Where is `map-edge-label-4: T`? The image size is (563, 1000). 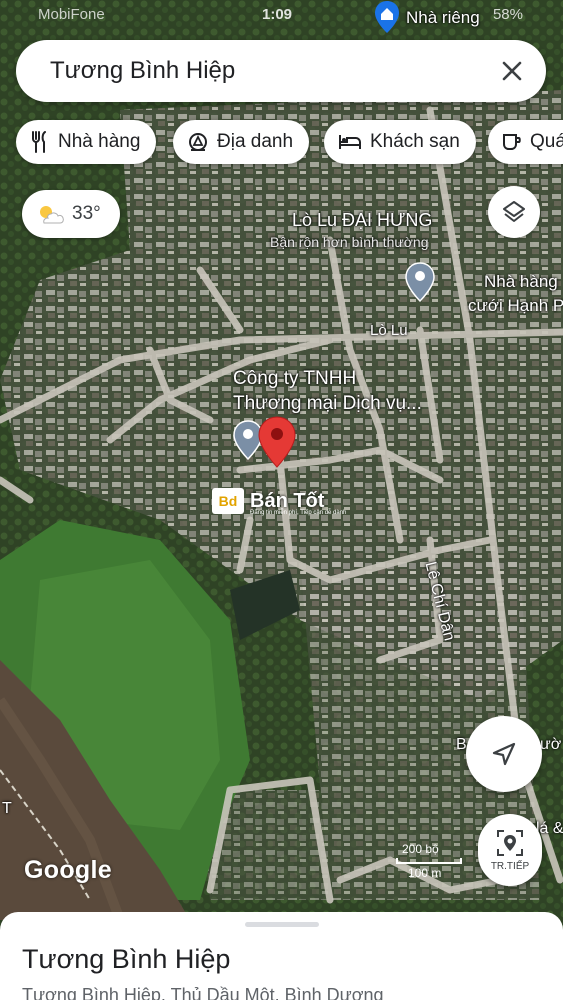
map-edge-label-4: T is located at coordinates (7, 808).